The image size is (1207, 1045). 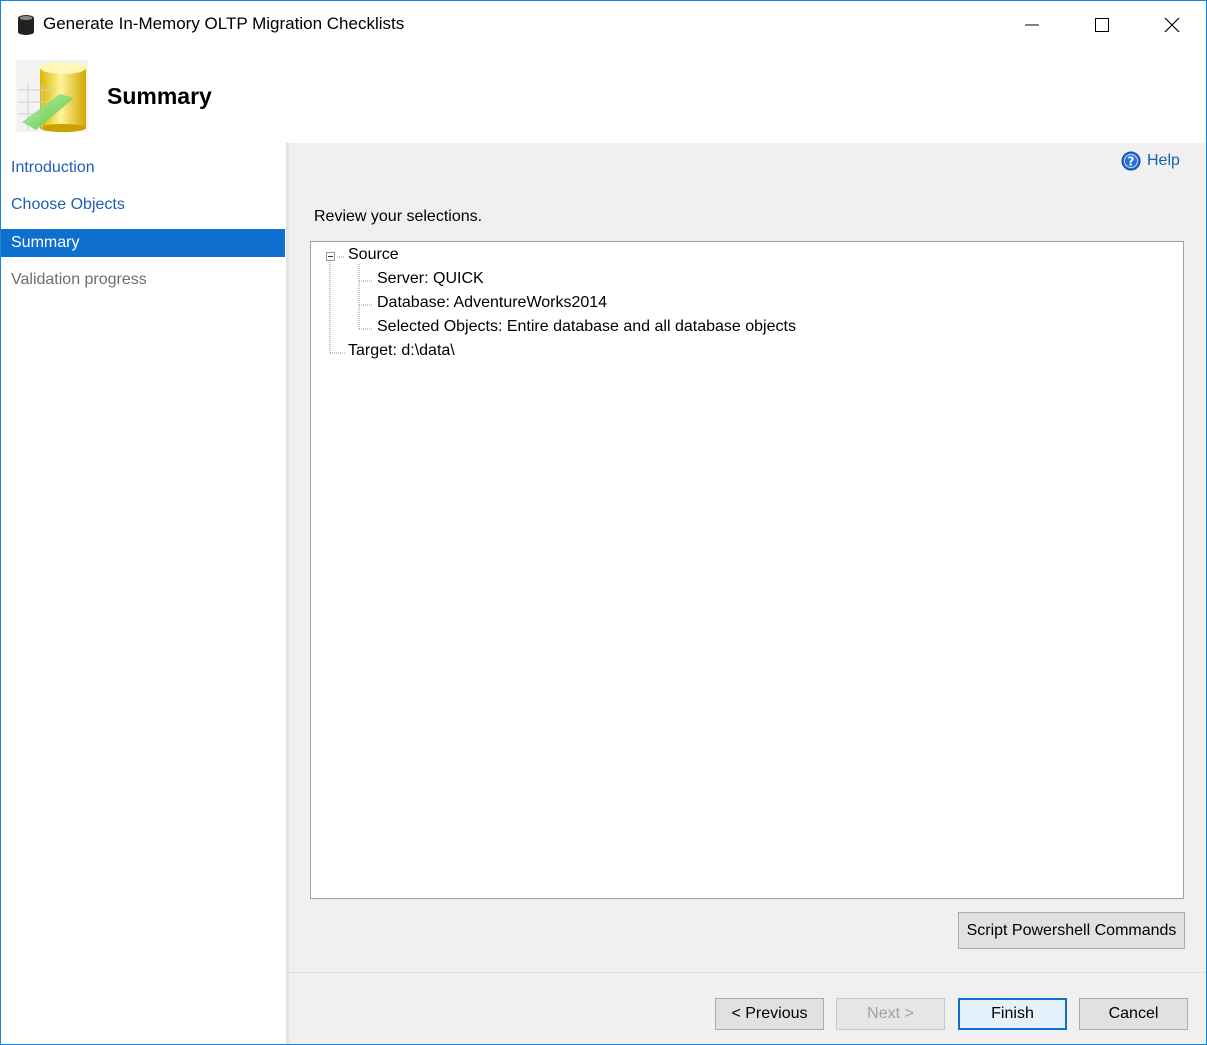 What do you see at coordinates (492, 303) in the screenshot?
I see `tree-node-database: Database: AdventureWorks2014` at bounding box center [492, 303].